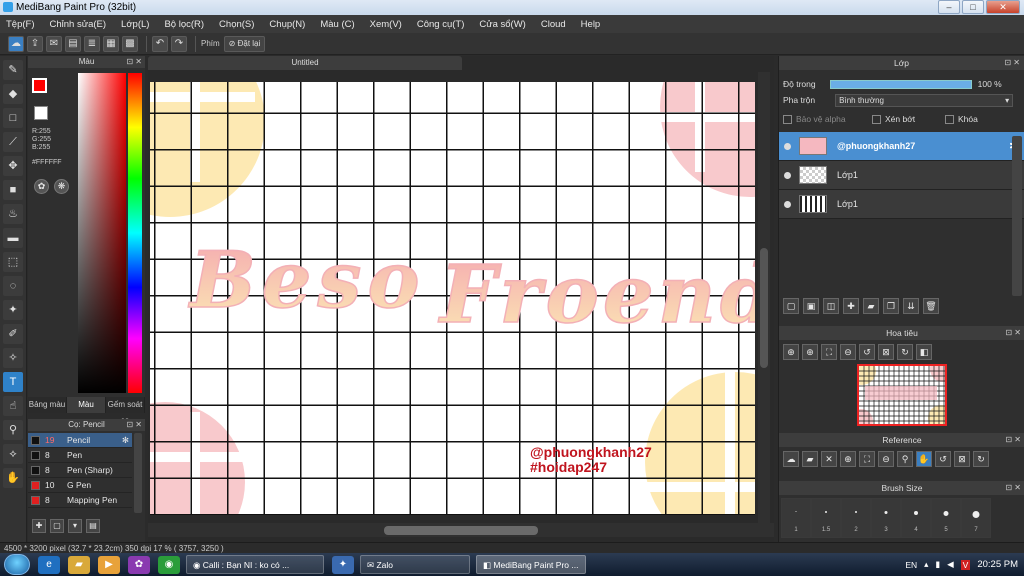 This screenshot has width=1024, height=576. I want to click on tab-color: Màu, so click(86, 405).